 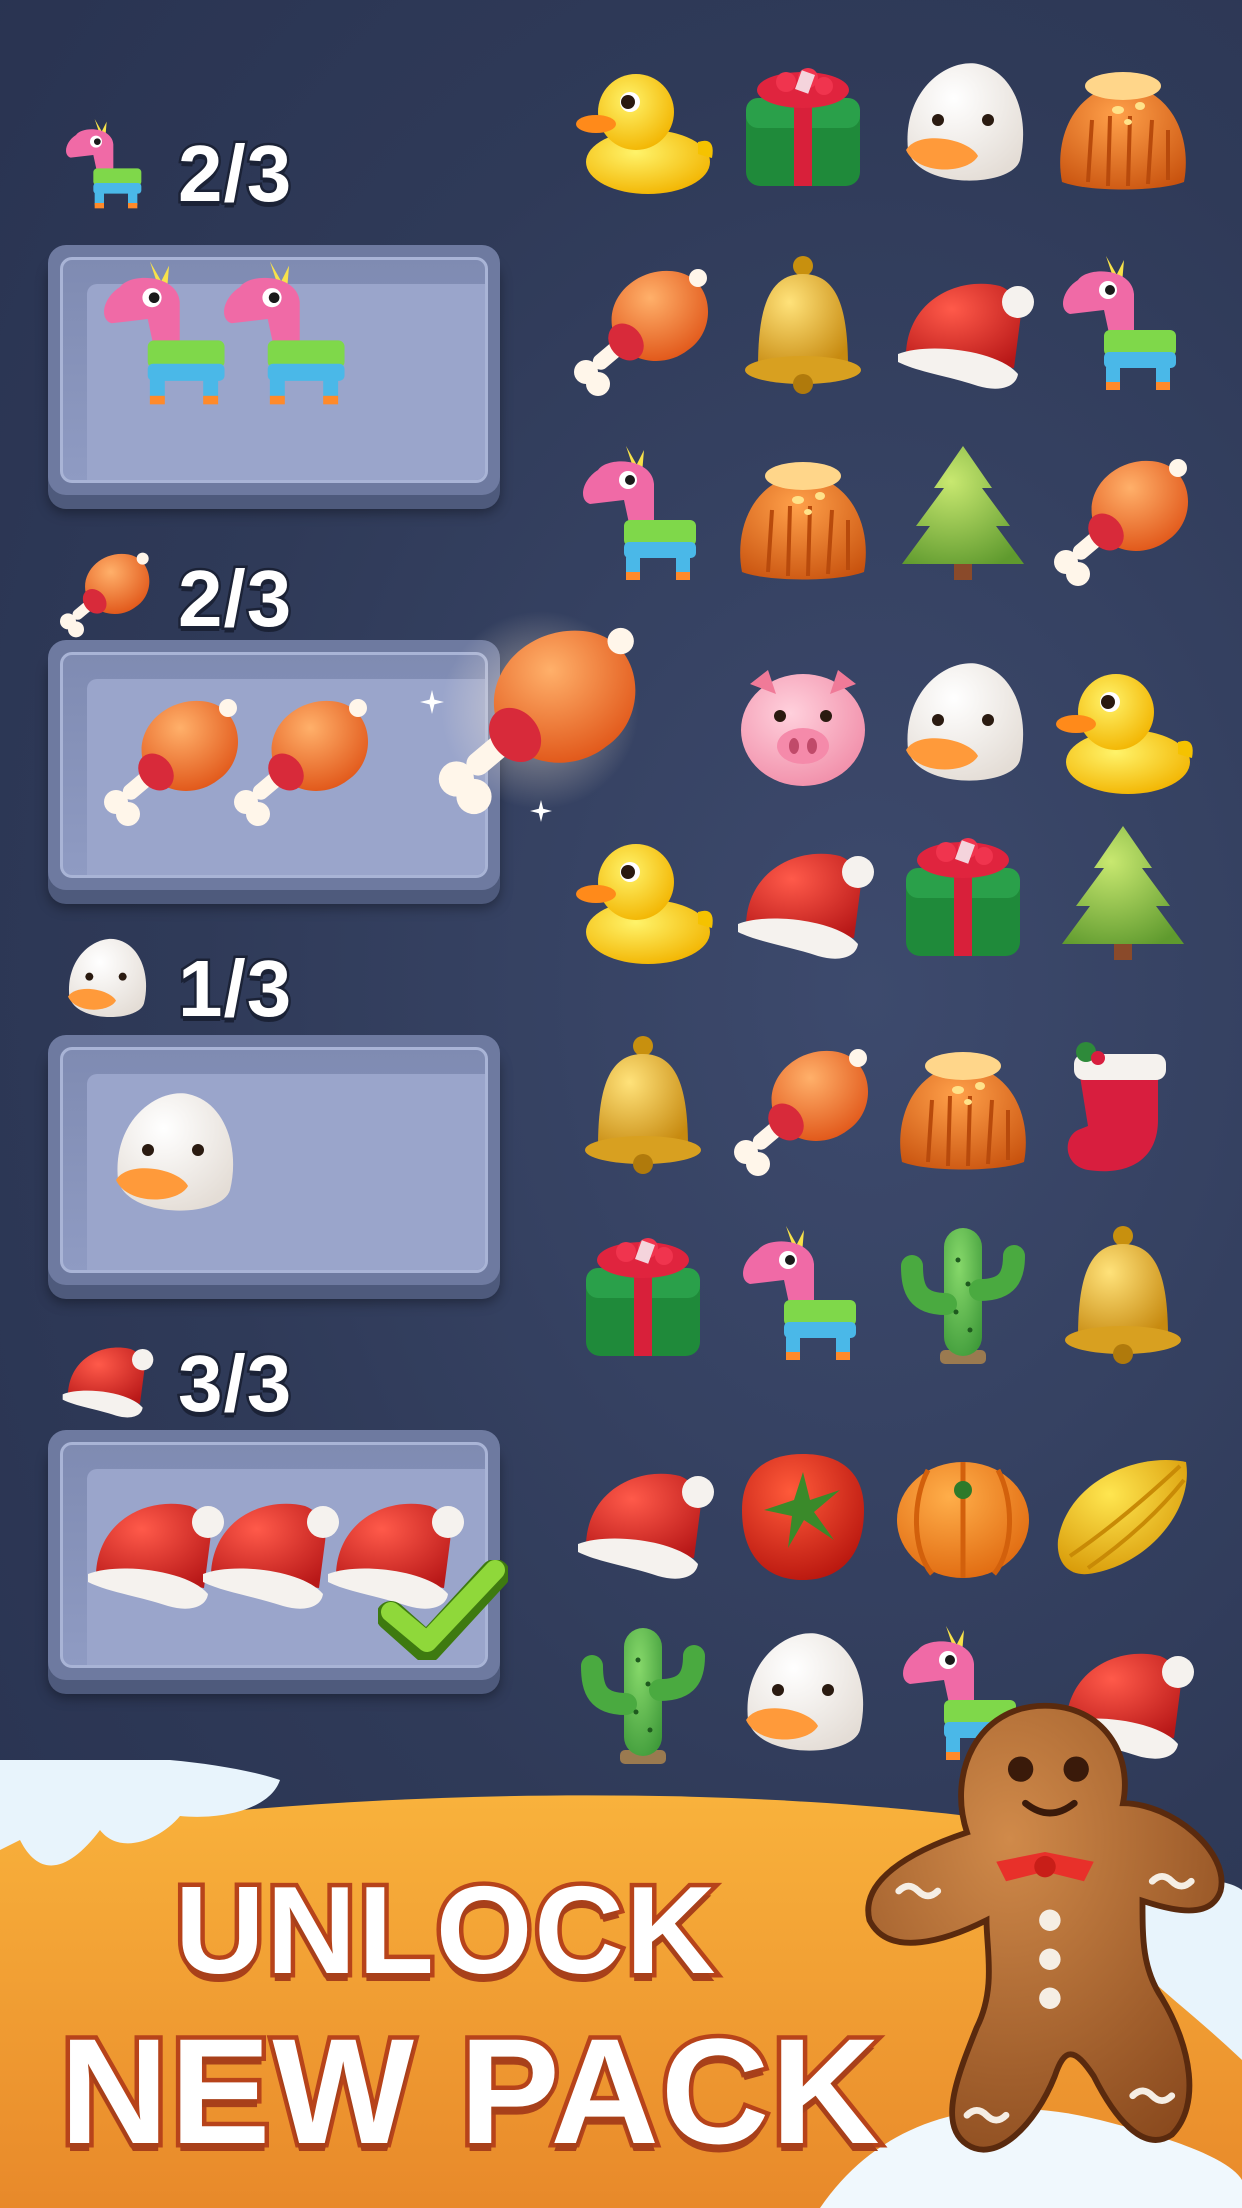 What do you see at coordinates (106, 980) in the screenshot?
I see `duck-head-icon` at bounding box center [106, 980].